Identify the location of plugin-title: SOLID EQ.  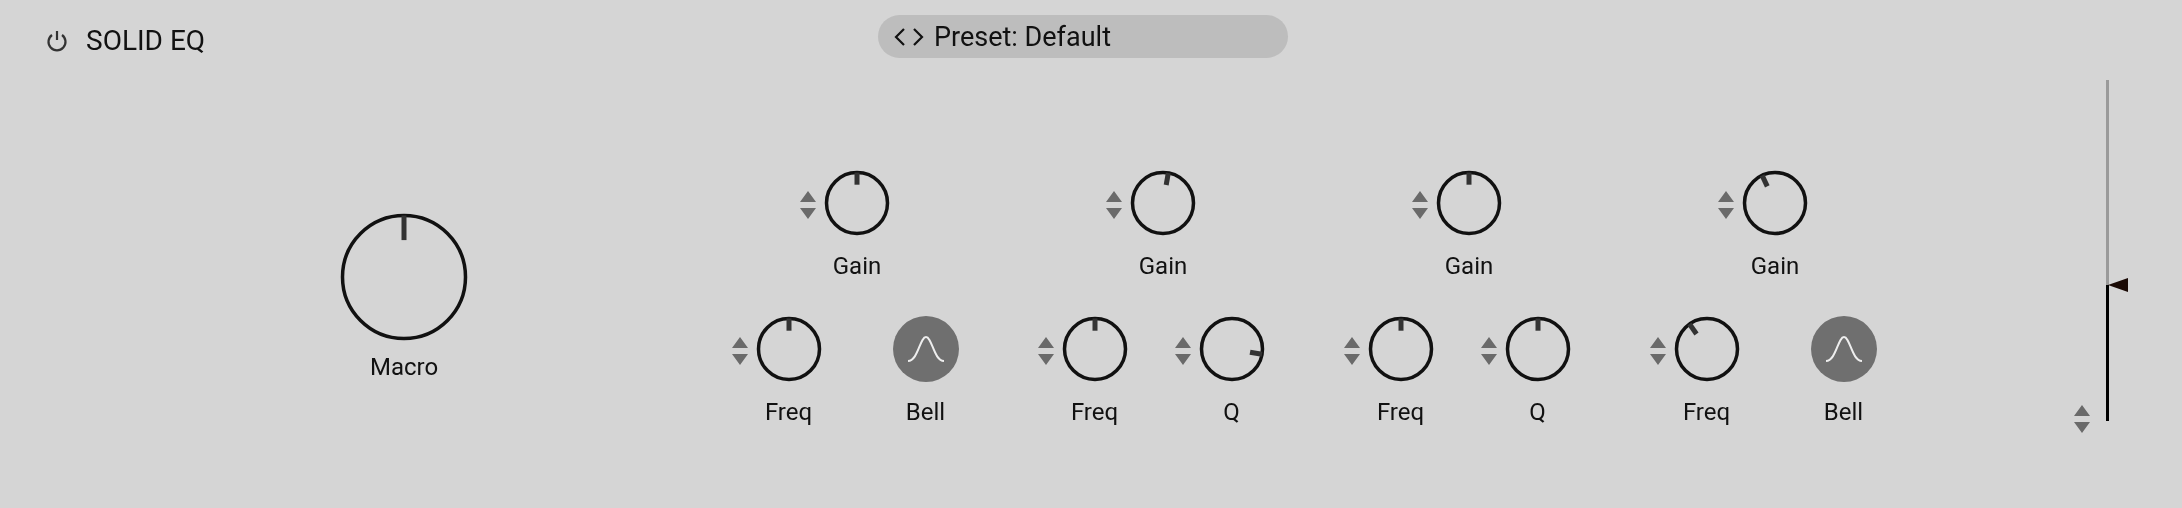
(146, 40).